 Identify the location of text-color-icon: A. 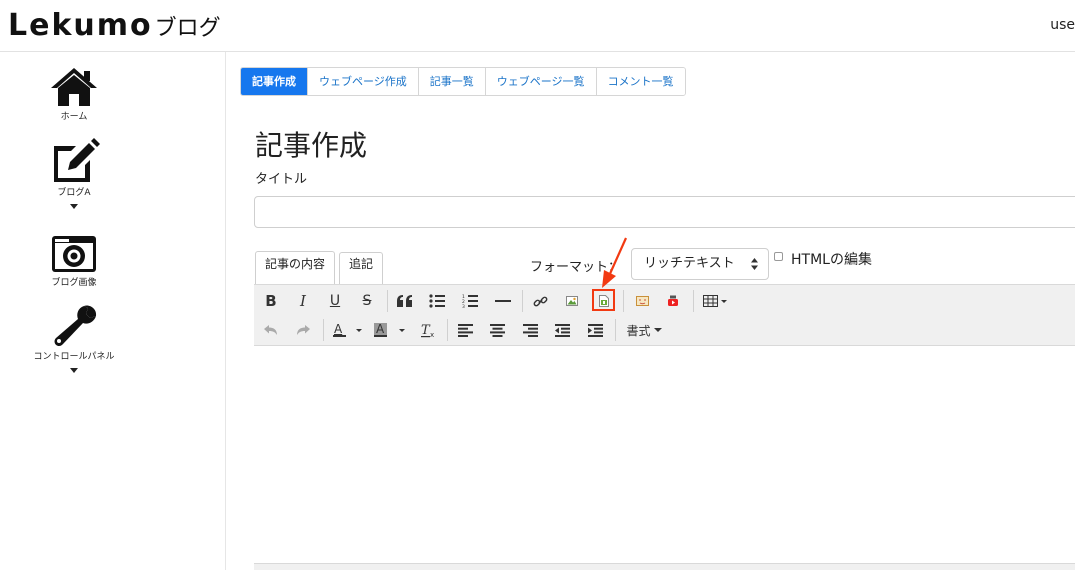
(347, 330).